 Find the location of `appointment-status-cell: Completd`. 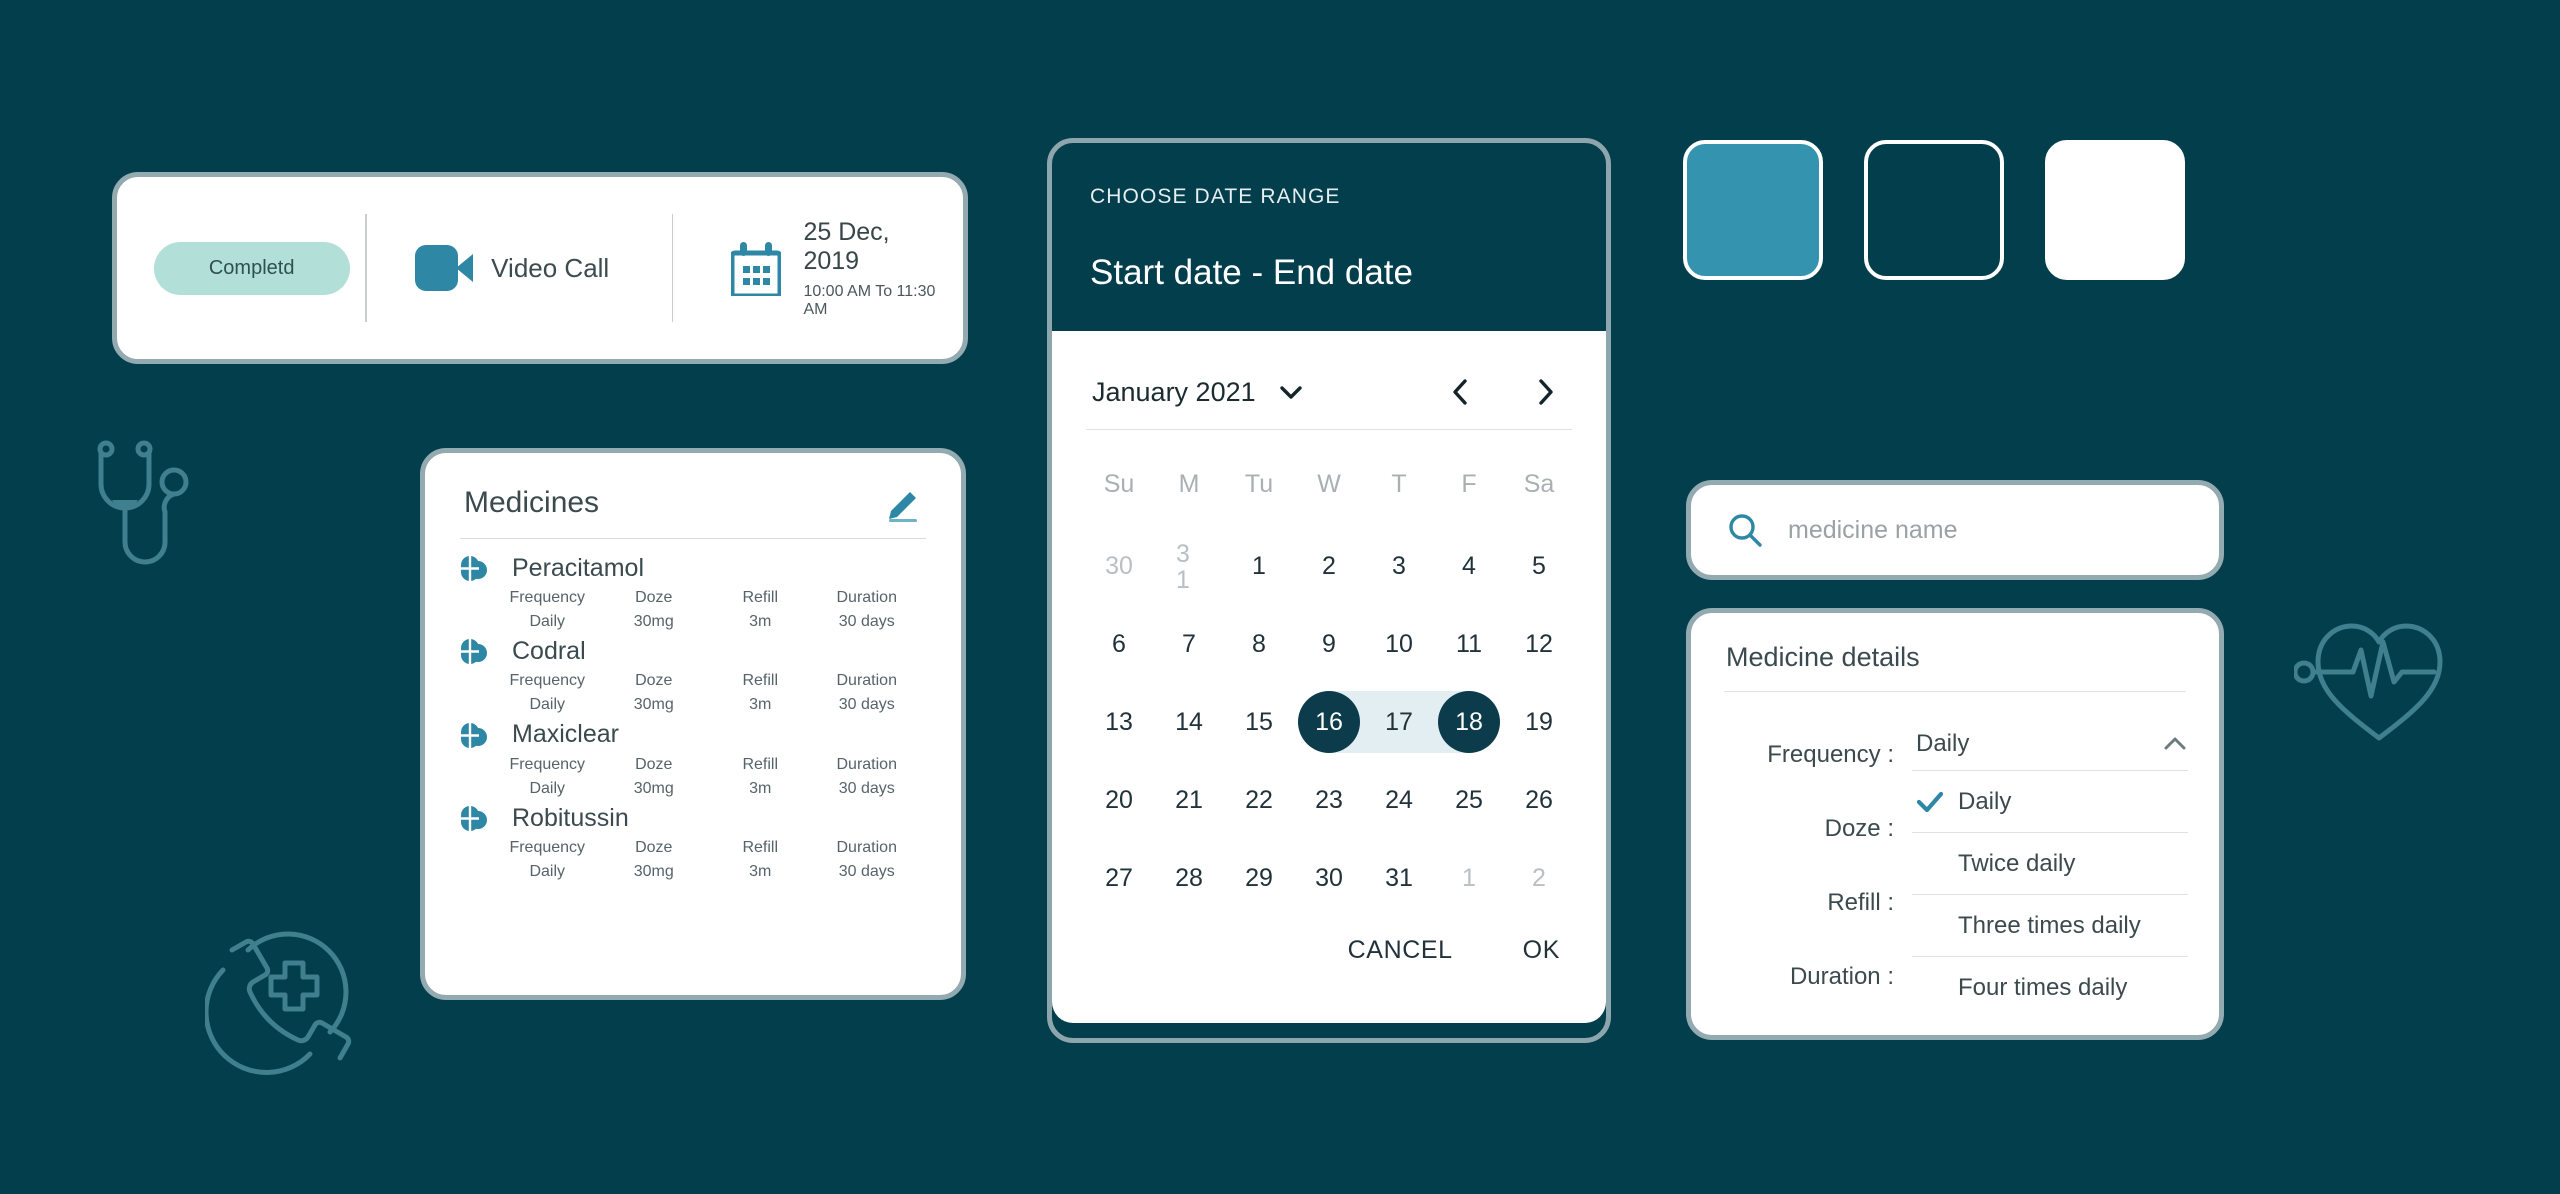

appointment-status-cell: Completd is located at coordinates (251, 268).